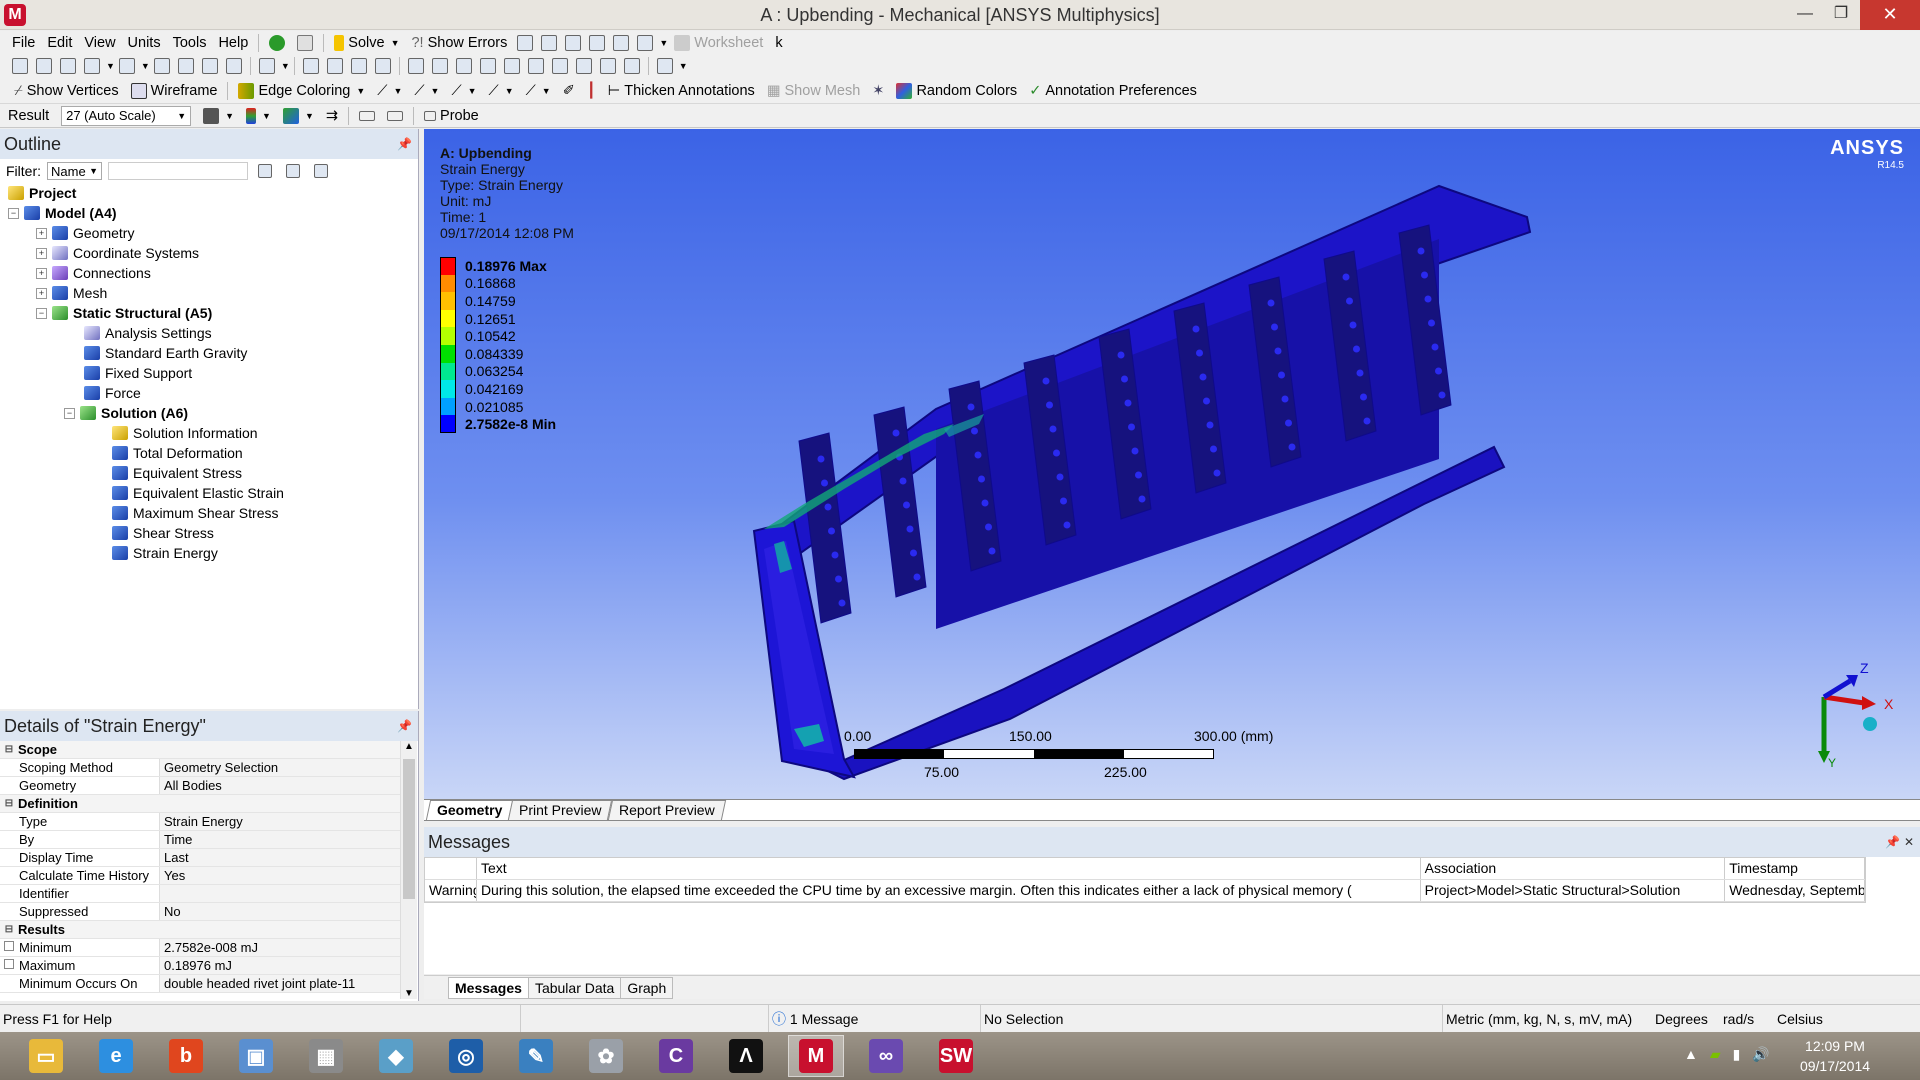  Describe the element at coordinates (293, 171) in the screenshot. I see `clear-filter-icon` at that location.